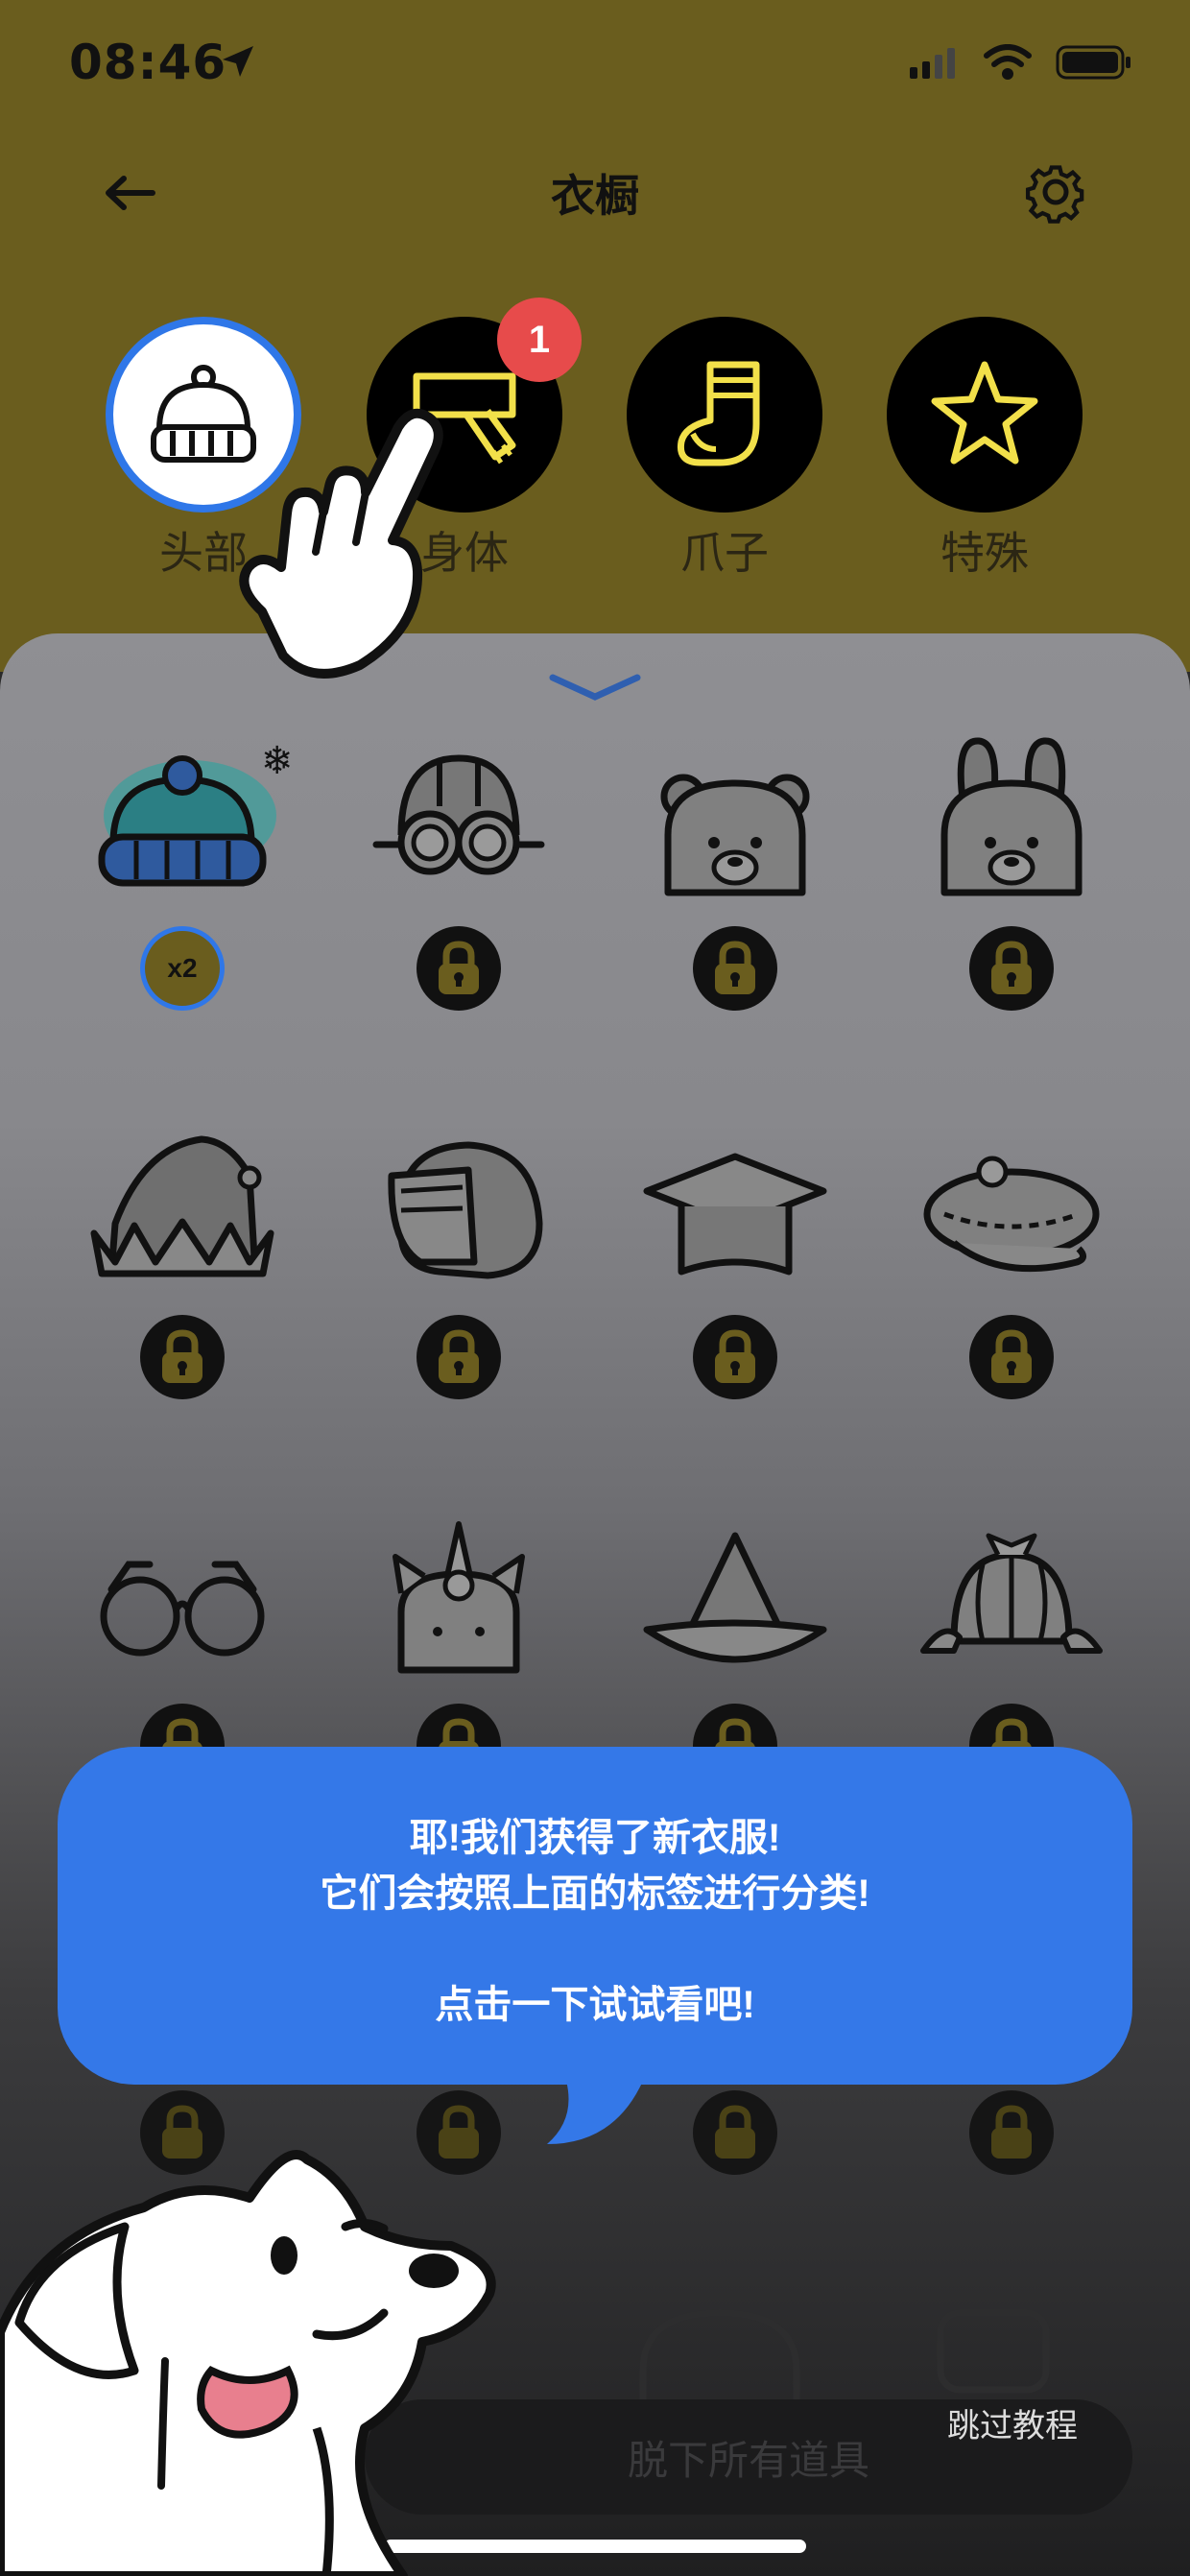  What do you see at coordinates (466, 1210) in the screenshot?
I see `motorcycle-helmet-icon` at bounding box center [466, 1210].